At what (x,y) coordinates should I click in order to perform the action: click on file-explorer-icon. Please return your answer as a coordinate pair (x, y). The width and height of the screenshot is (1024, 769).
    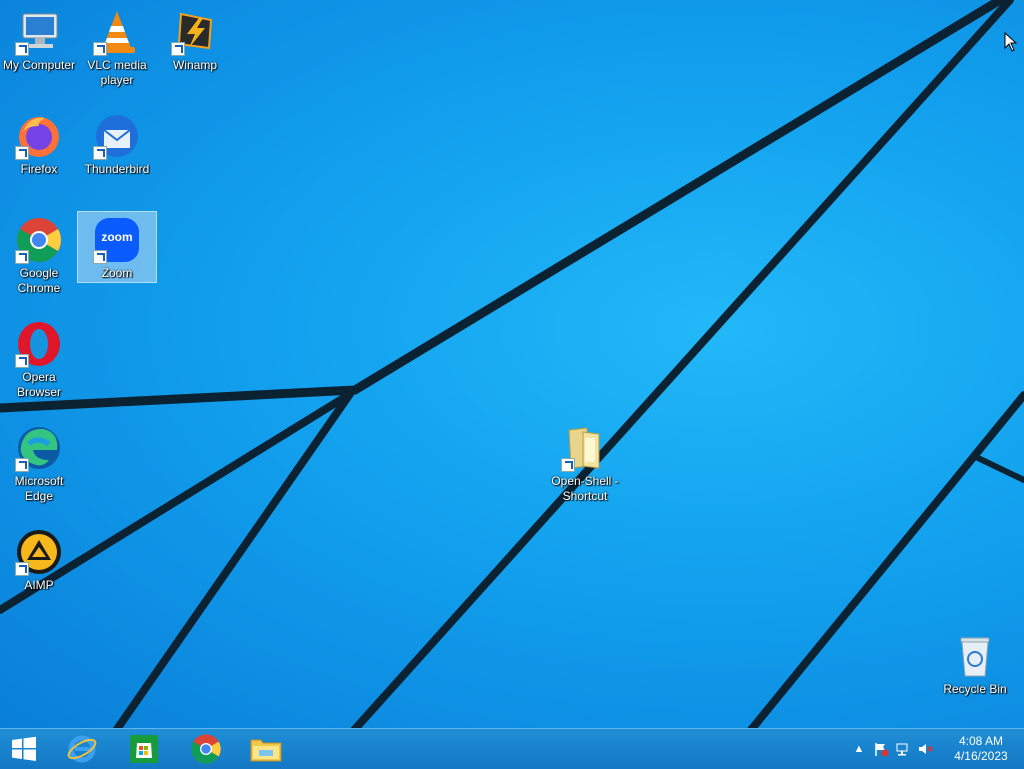
    Looking at the image, I should click on (266, 750).